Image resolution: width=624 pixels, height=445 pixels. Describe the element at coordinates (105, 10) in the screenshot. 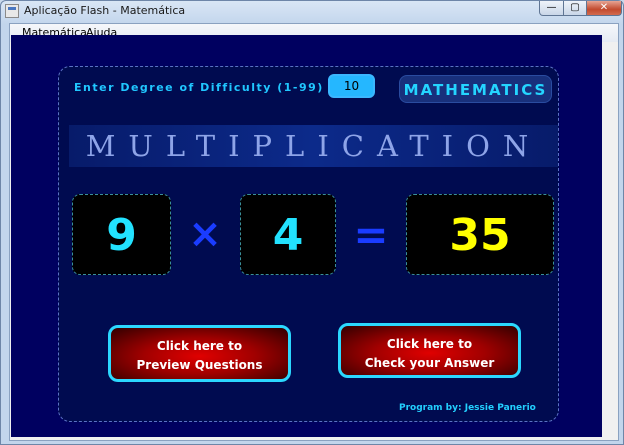

I see `window-title: Aplicação Flash - Matemática` at that location.